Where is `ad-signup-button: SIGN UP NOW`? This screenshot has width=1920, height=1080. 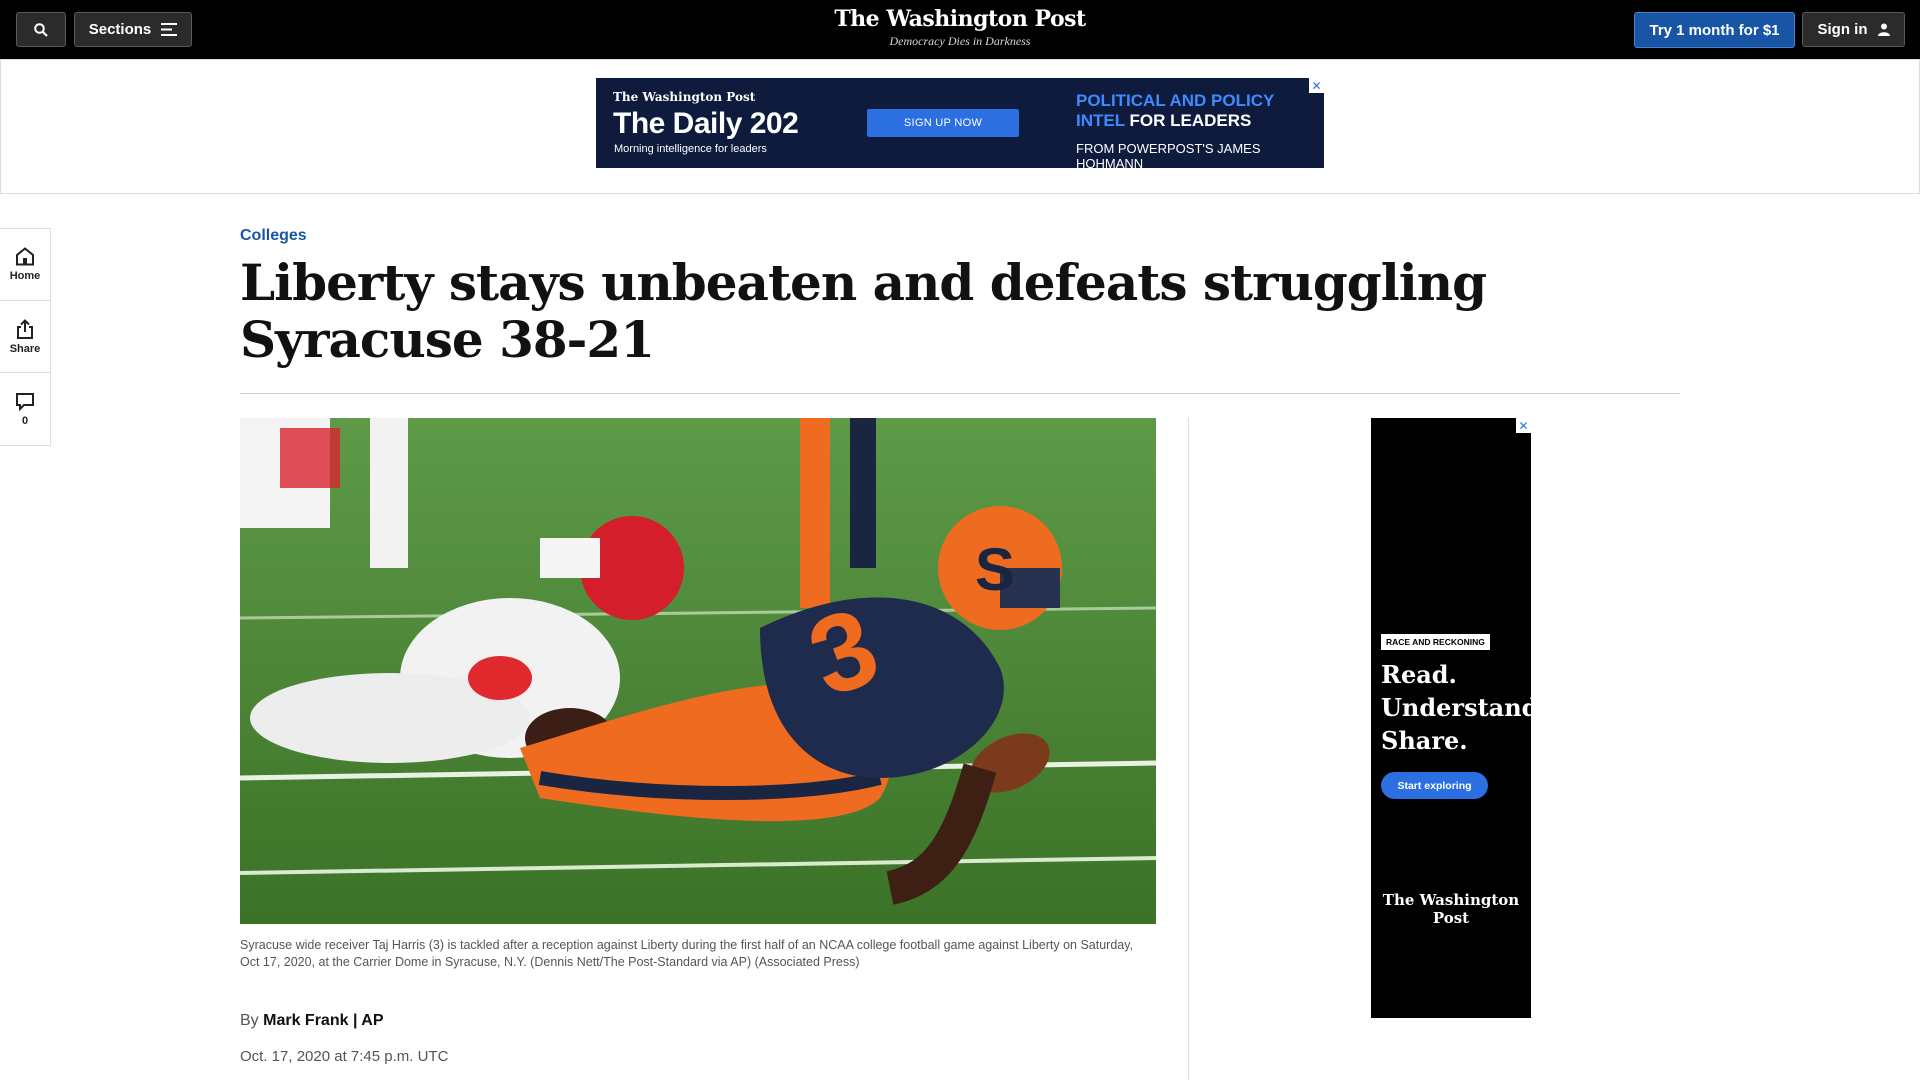 ad-signup-button: SIGN UP NOW is located at coordinates (943, 123).